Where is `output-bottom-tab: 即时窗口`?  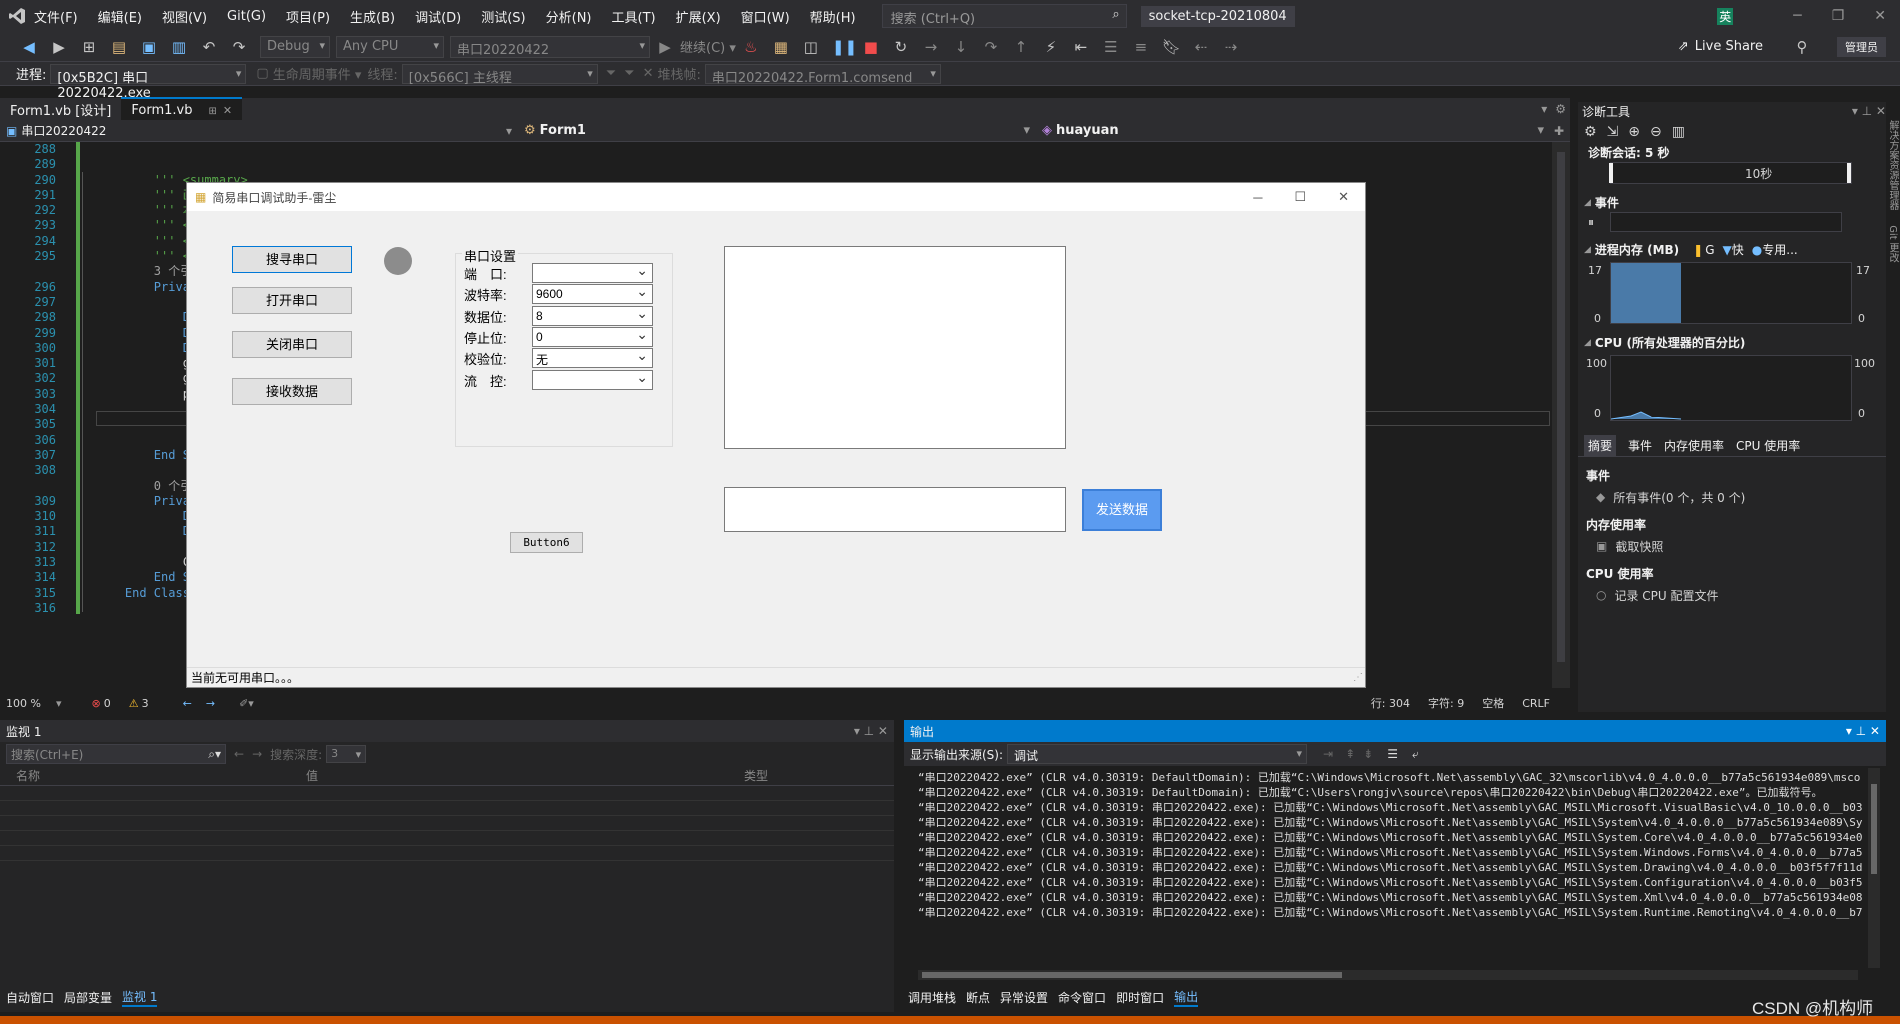
output-bottom-tab: 即时窗口 is located at coordinates (1140, 997).